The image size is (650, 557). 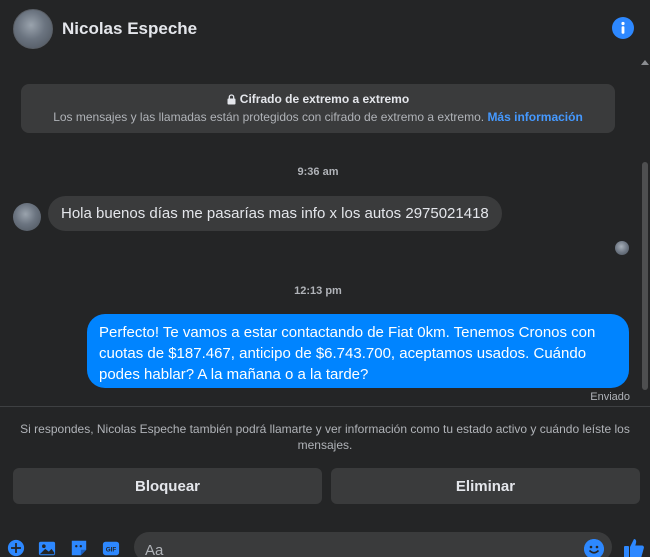 What do you see at coordinates (324, 99) in the screenshot?
I see `encryption-title: Cifrado de extremo a extremo` at bounding box center [324, 99].